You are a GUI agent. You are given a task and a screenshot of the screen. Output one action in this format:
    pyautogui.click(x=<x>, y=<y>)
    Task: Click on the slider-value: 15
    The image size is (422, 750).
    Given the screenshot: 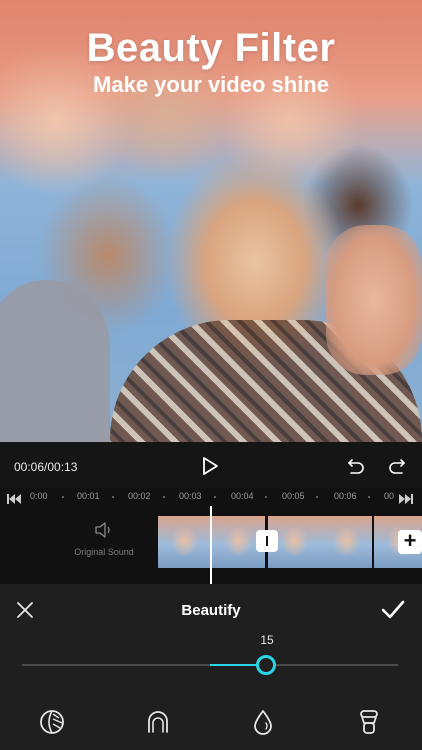 What is the action you would take?
    pyautogui.click(x=267, y=640)
    